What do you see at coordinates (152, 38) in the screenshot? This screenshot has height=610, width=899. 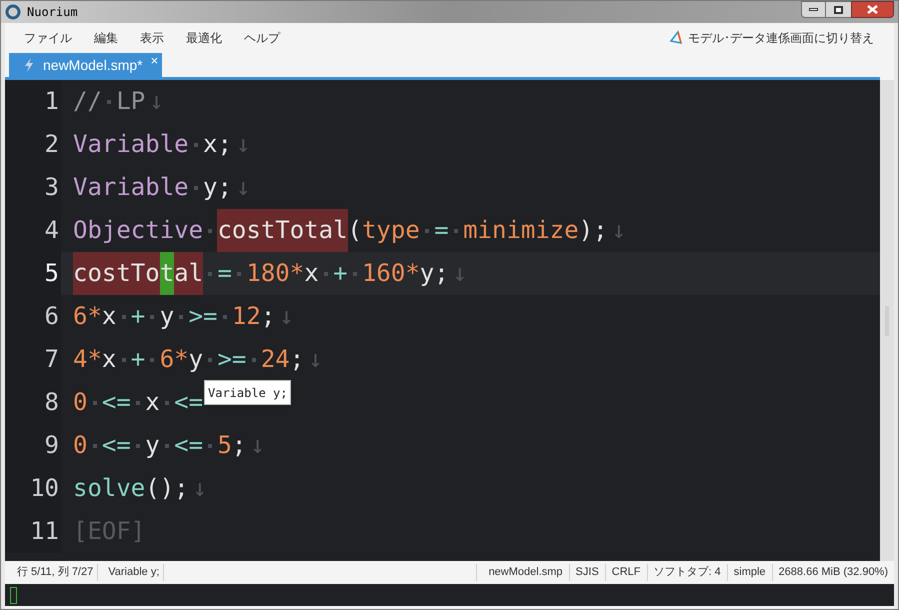 I see `menu-item: 表示` at bounding box center [152, 38].